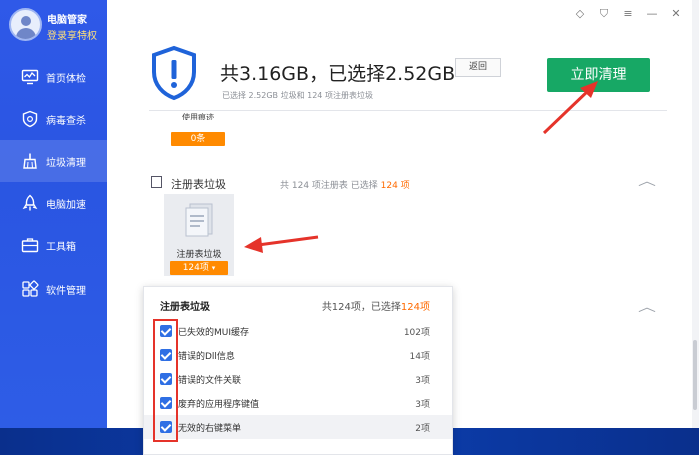 This screenshot has height=455, width=699. What do you see at coordinates (361, 307) in the screenshot?
I see `popup-summary-prefix: 共124项，已选择` at bounding box center [361, 307].